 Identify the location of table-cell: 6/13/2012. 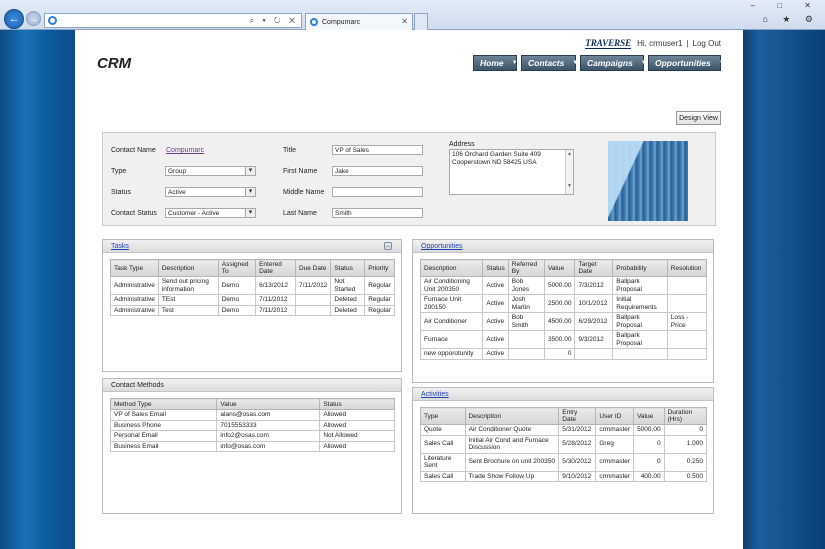
(275, 285).